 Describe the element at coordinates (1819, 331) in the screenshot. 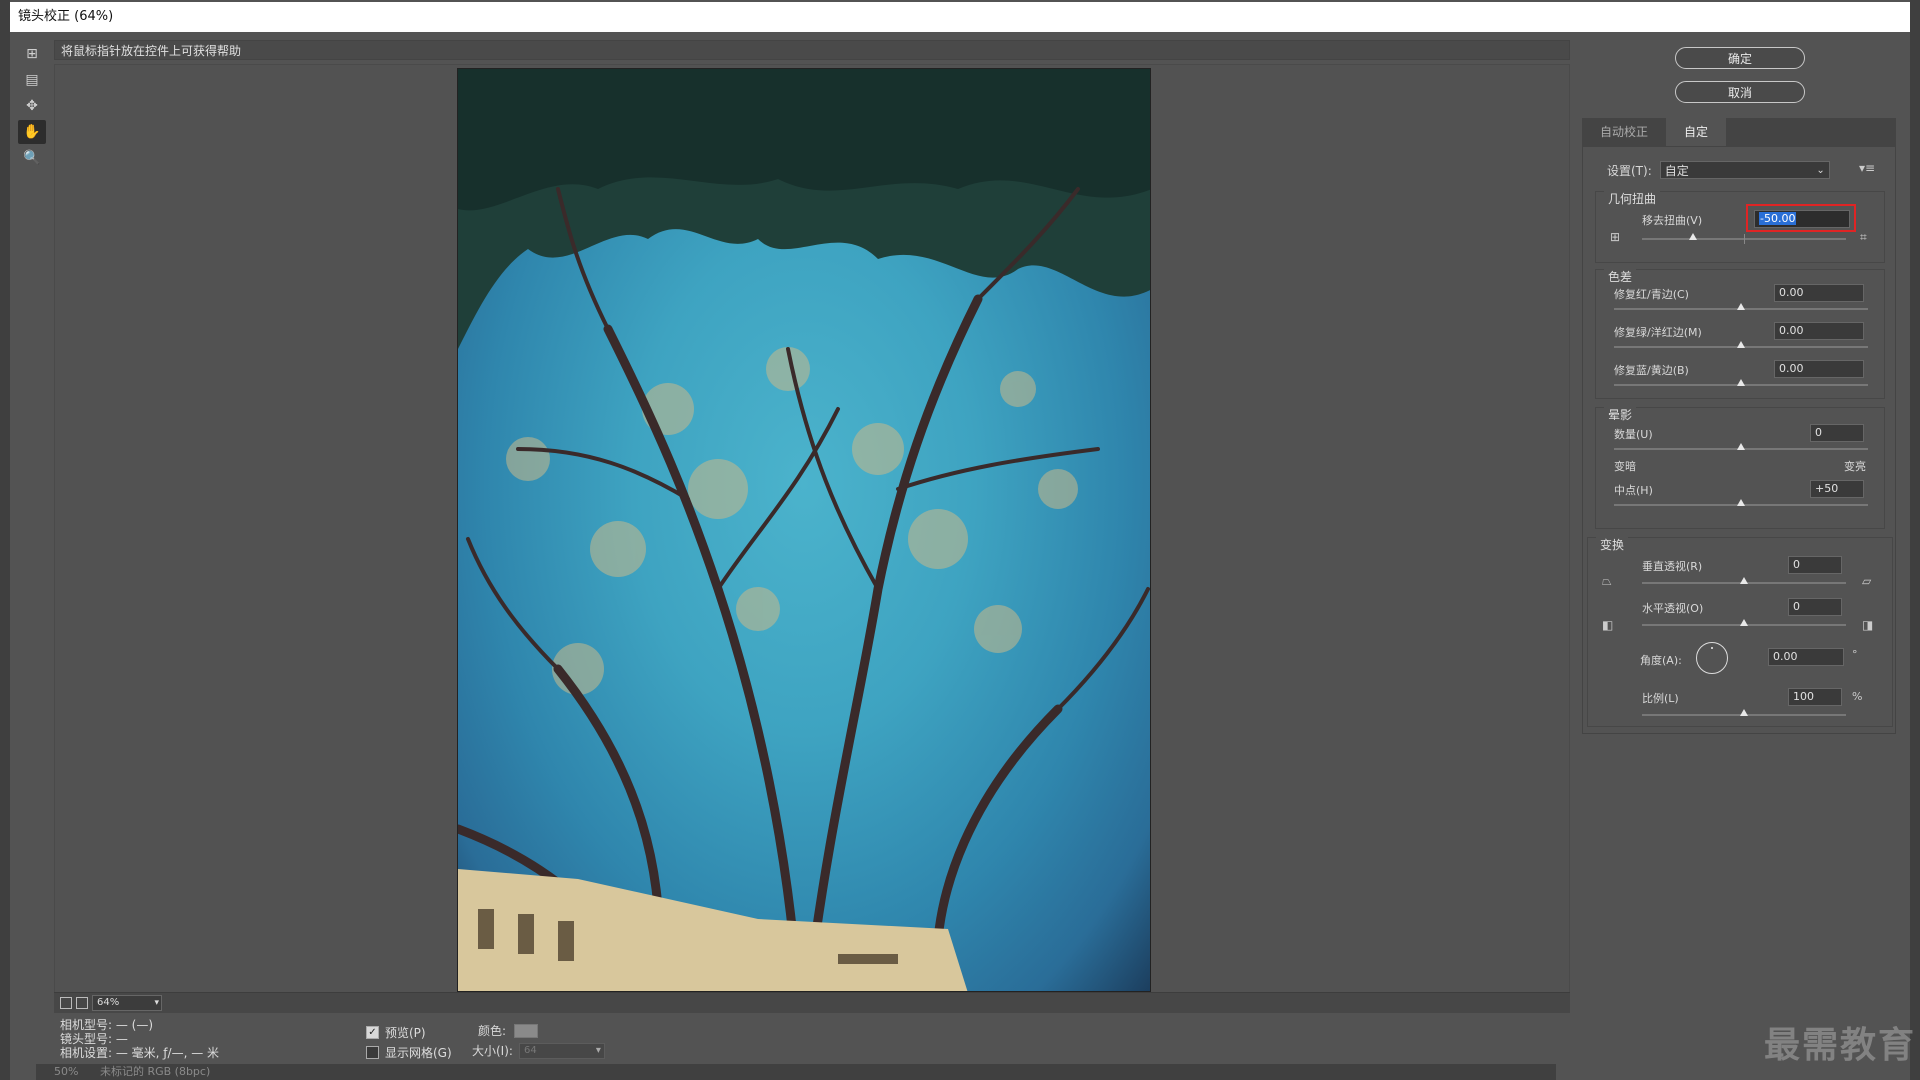

I see `green-magenta-input: 0.00` at that location.